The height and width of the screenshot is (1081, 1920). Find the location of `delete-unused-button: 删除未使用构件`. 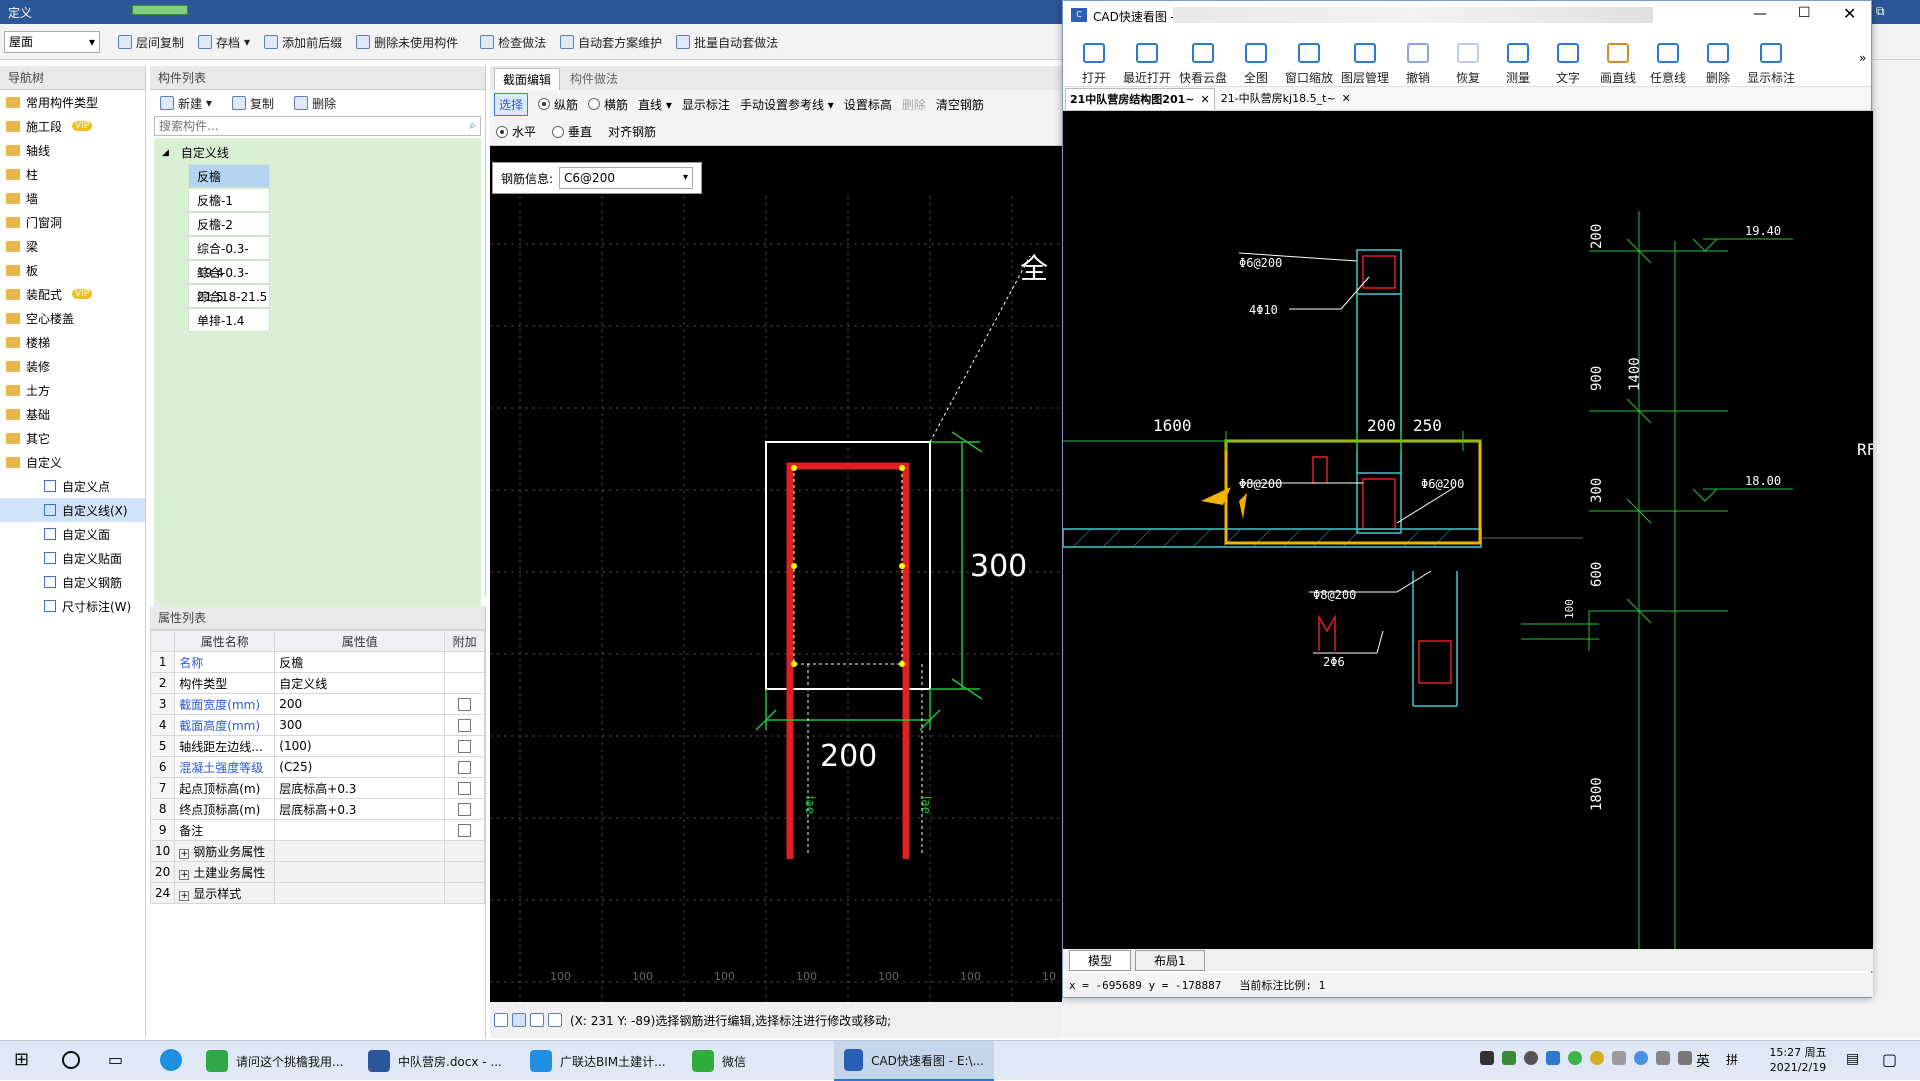

delete-unused-button: 删除未使用构件 is located at coordinates (407, 42).